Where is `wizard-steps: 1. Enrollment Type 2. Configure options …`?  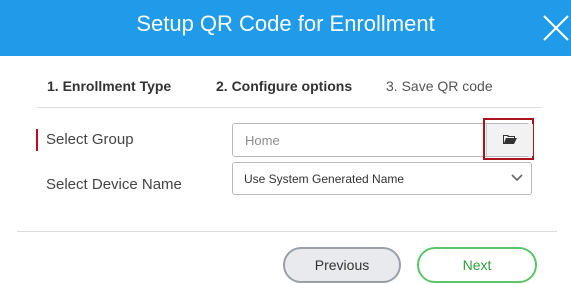
wizard-steps: 1. Enrollment Type 2. Configure options … is located at coordinates (285, 89).